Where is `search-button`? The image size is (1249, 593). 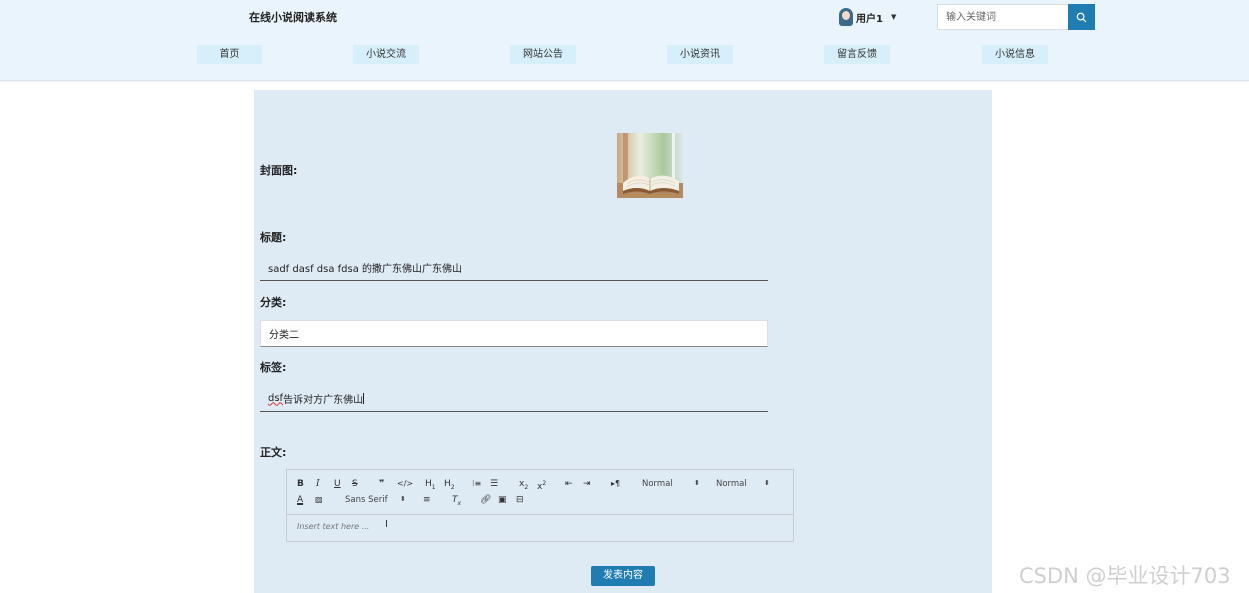
search-button is located at coordinates (1081, 17).